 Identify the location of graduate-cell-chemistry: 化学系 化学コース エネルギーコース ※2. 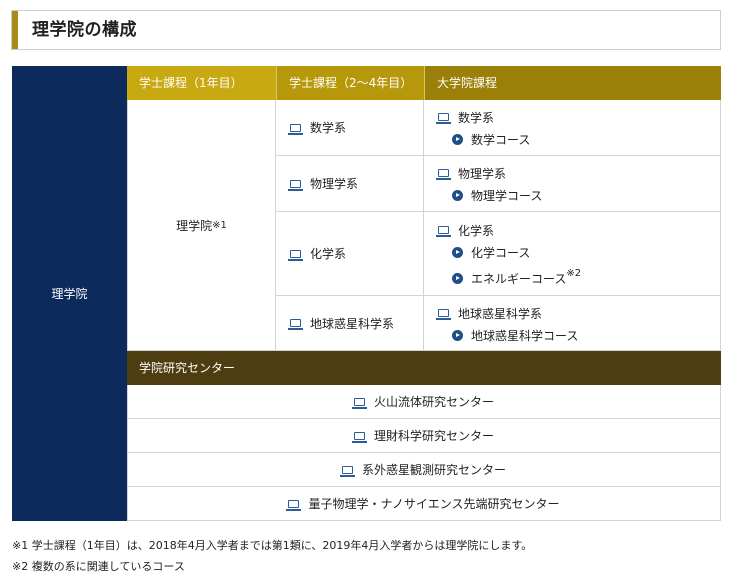
(572, 254).